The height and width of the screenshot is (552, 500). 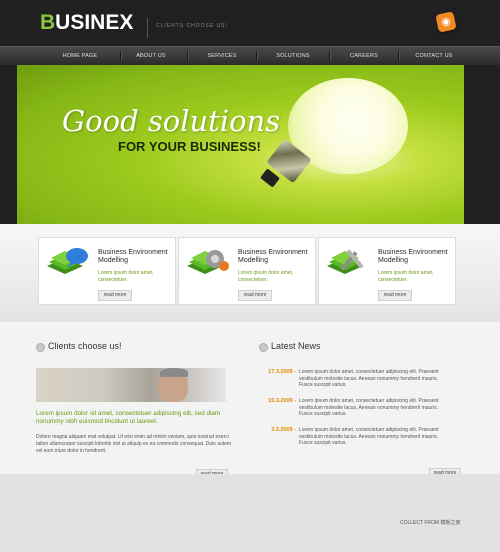 I want to click on news-heading: Latest News, so click(x=296, y=346).